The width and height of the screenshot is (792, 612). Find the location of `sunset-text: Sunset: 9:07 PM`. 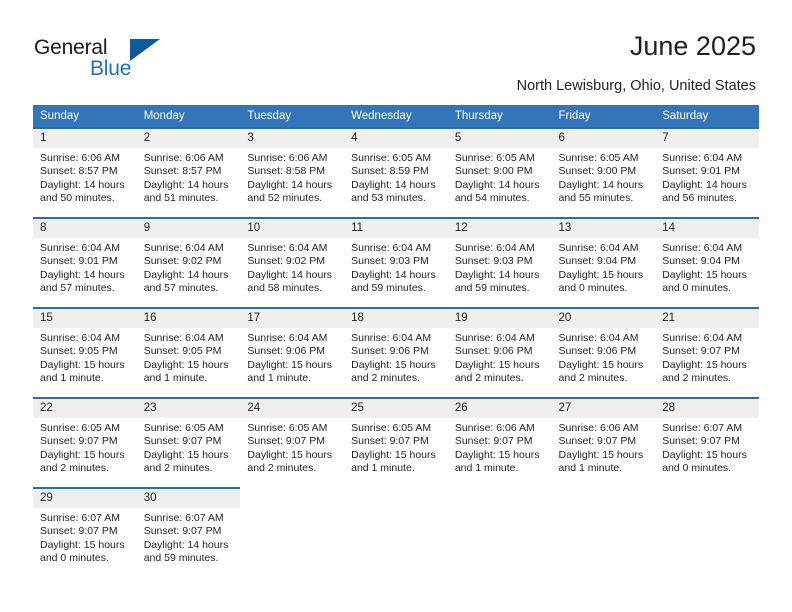

sunset-text: Sunset: 9:07 PM is located at coordinates (182, 441).